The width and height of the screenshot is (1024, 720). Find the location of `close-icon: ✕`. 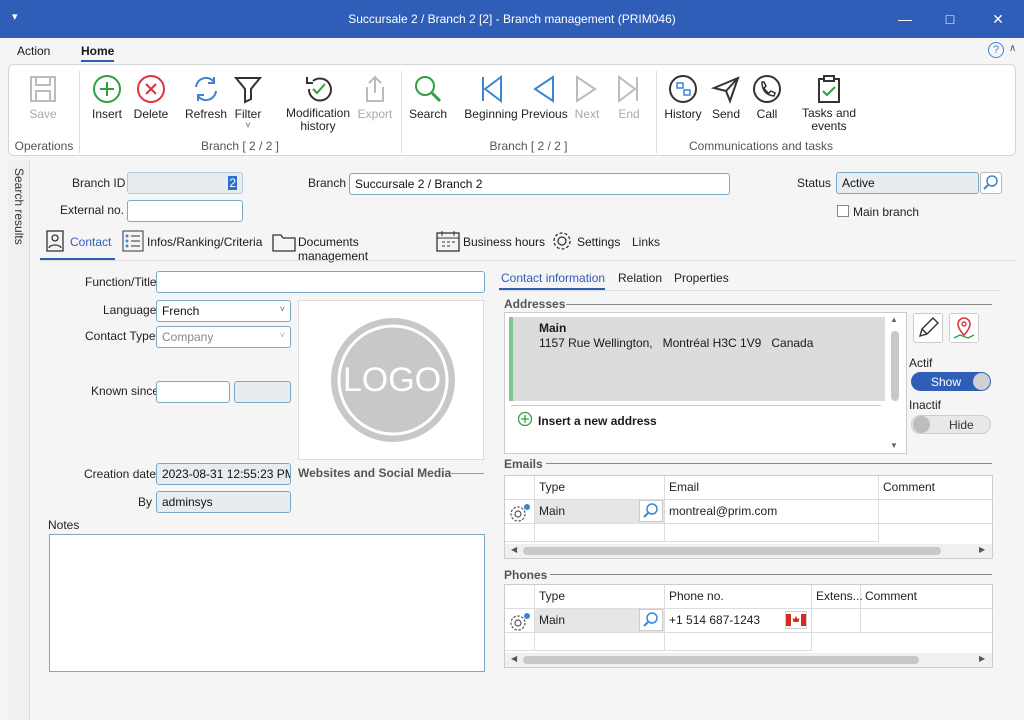

close-icon: ✕ is located at coordinates (998, 19).